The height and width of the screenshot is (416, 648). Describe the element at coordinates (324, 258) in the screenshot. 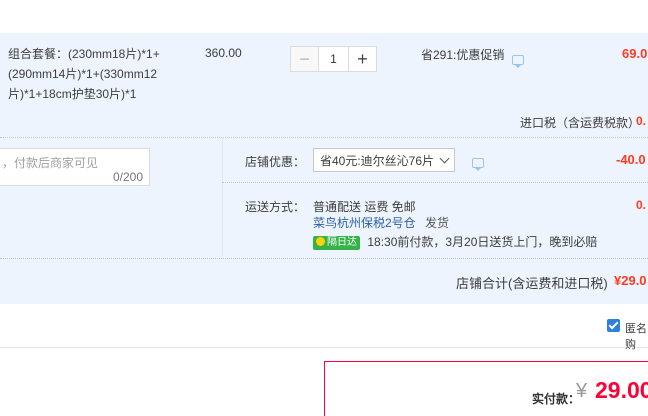

I see `shop-total-divider` at that location.